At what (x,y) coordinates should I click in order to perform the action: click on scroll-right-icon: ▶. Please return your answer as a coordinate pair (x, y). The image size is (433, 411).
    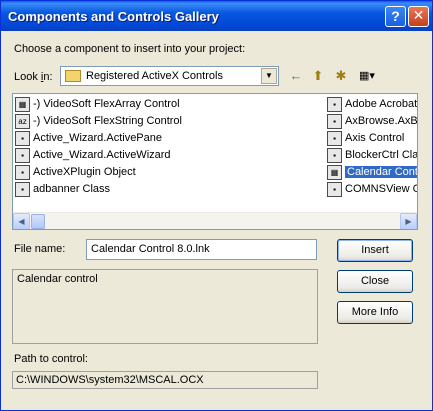
    Looking at the image, I should click on (408, 221).